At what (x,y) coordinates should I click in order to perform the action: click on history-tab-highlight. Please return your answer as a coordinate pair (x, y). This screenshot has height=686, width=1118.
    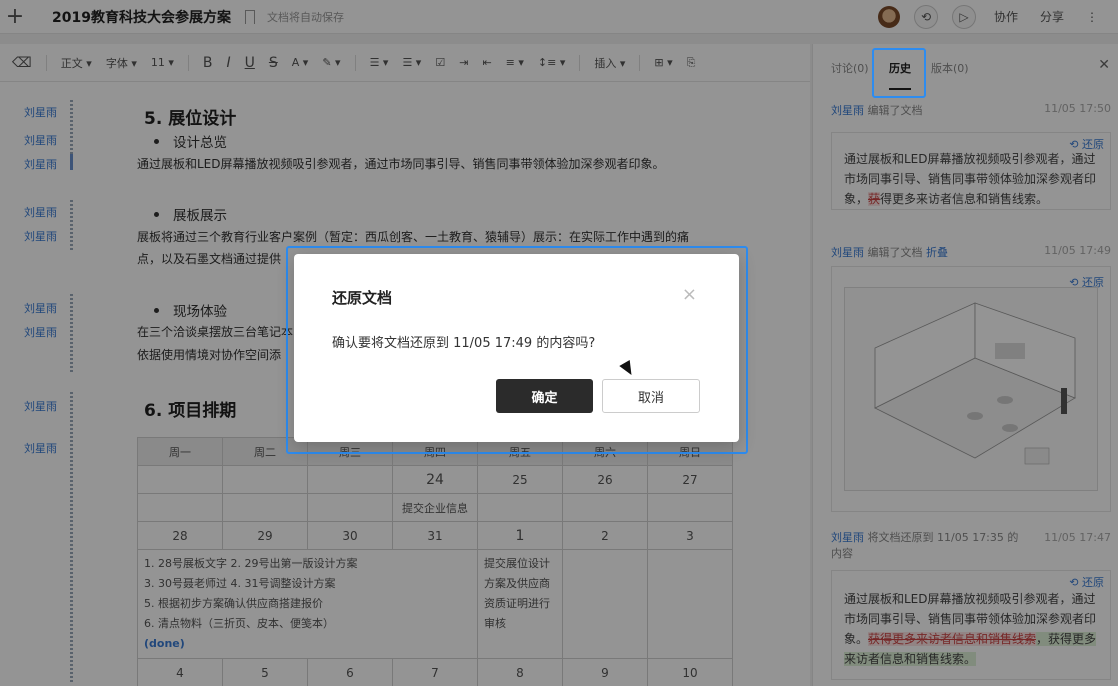
    Looking at the image, I should click on (899, 73).